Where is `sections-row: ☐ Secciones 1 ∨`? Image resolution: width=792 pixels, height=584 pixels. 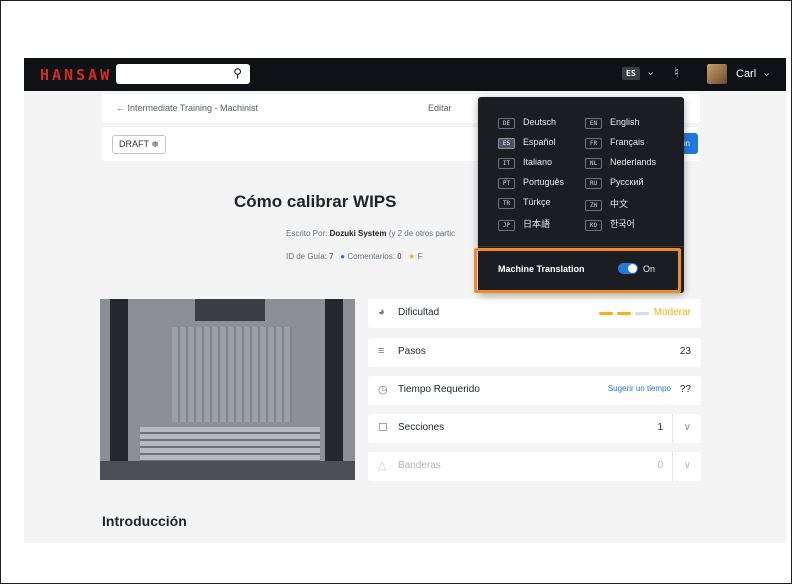 sections-row: ☐ Secciones 1 ∨ is located at coordinates (534, 428).